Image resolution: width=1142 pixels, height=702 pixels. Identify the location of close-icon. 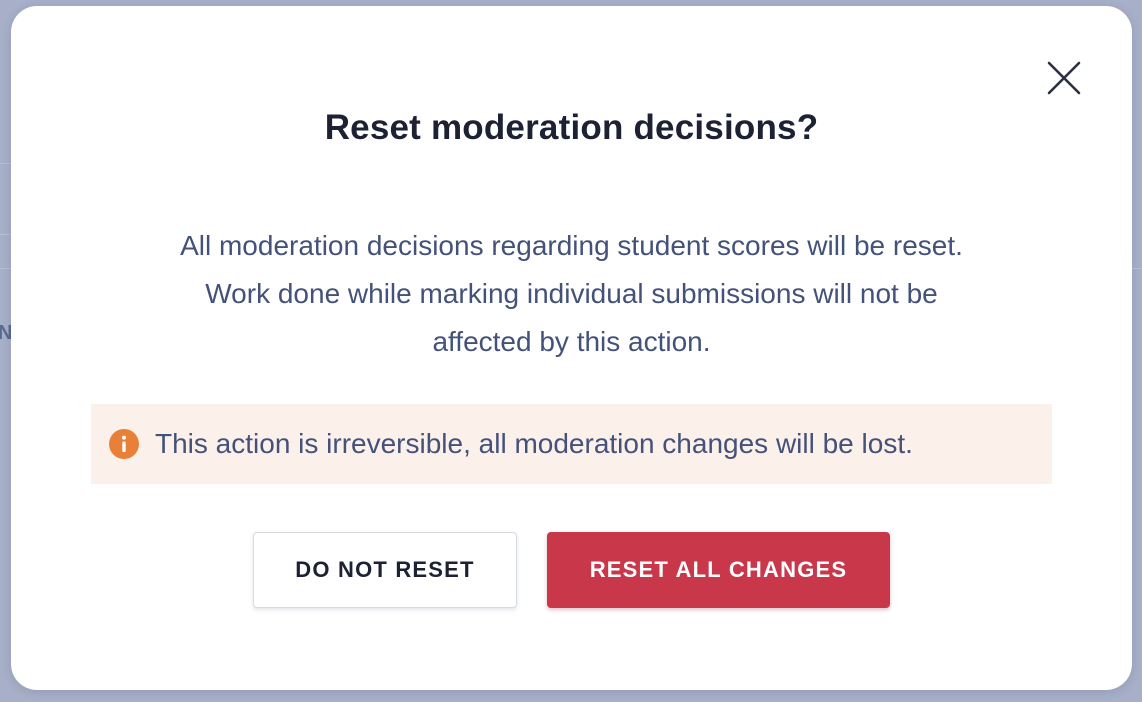
(1064, 78).